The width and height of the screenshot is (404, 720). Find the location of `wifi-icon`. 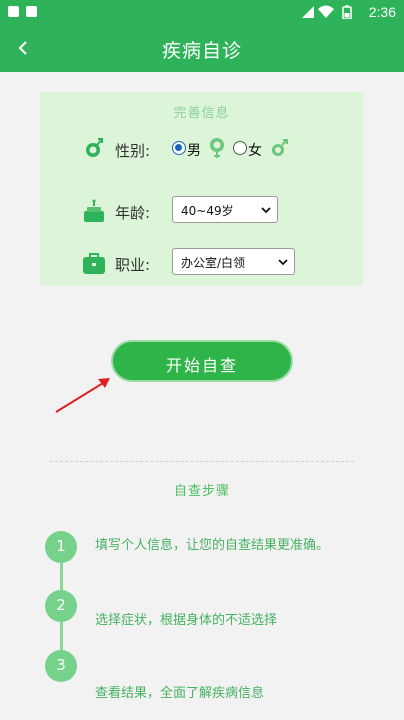

wifi-icon is located at coordinates (326, 11).